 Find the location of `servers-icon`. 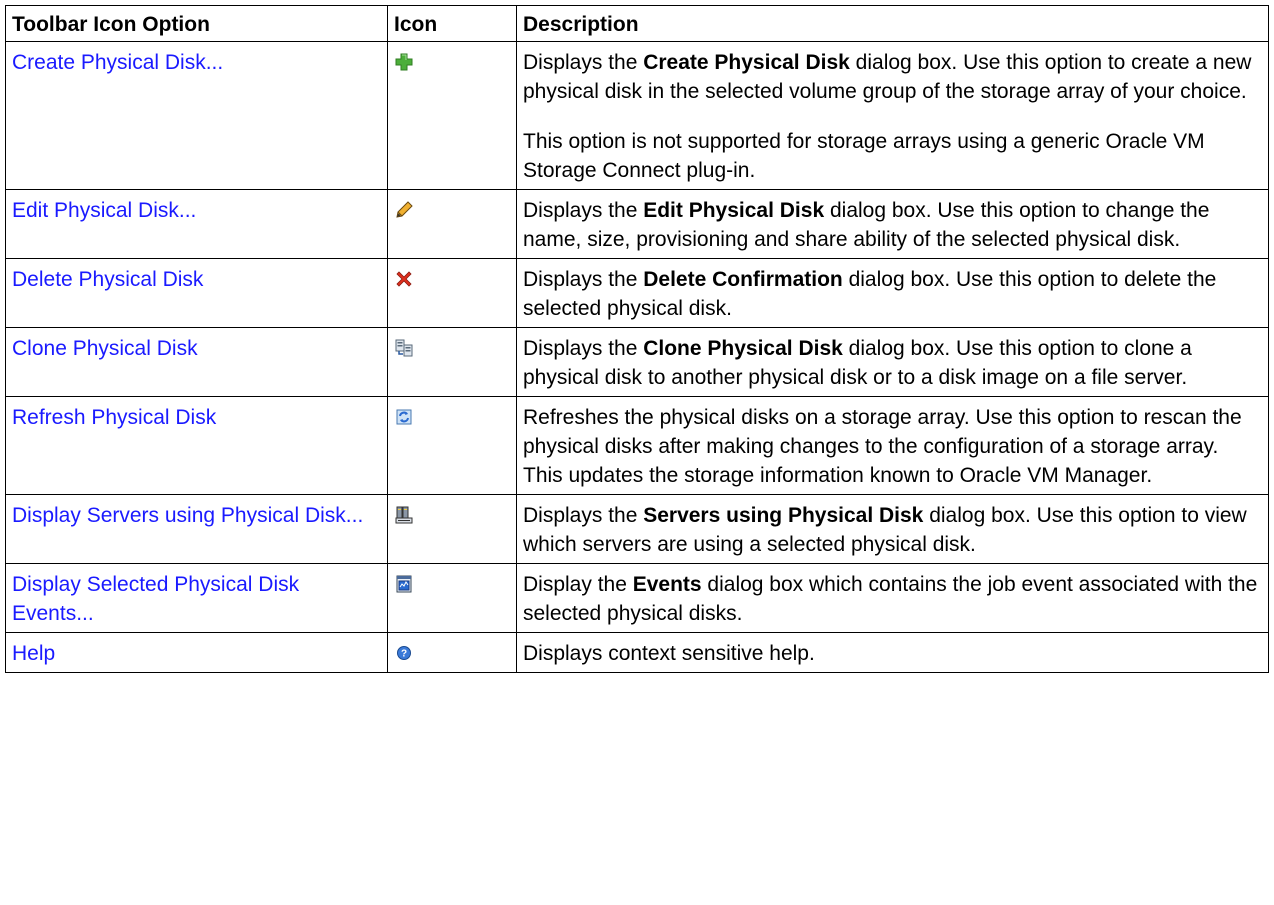

servers-icon is located at coordinates (404, 515).